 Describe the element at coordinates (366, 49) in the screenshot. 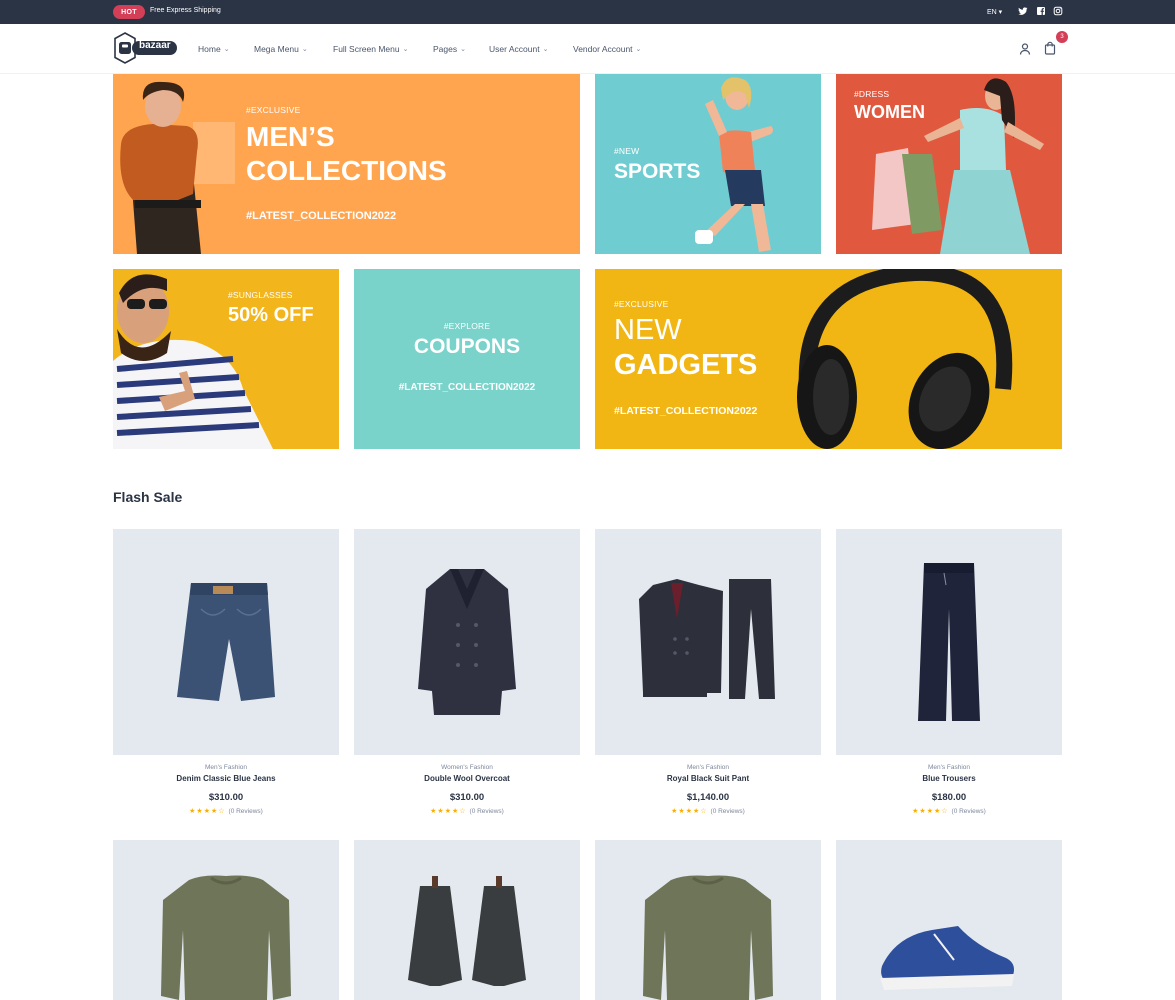

I see `nav-label: Full Screen Menu` at that location.